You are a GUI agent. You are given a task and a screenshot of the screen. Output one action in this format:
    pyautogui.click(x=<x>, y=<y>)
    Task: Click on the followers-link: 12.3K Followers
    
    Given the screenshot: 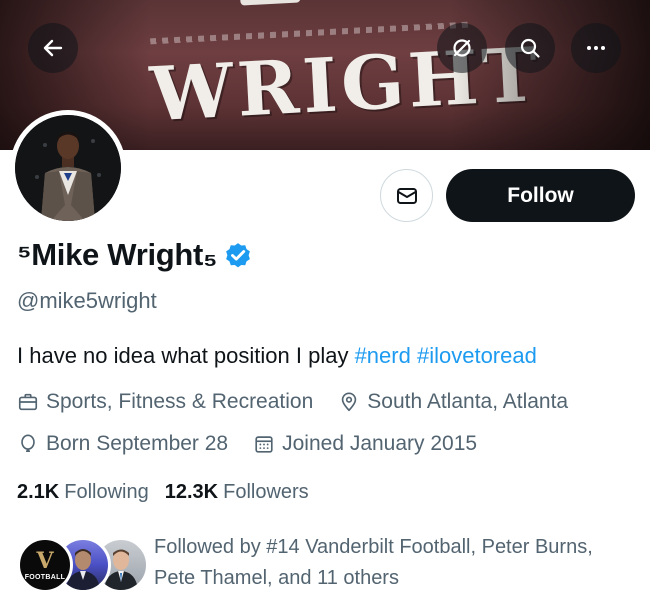 What is the action you would take?
    pyautogui.click(x=237, y=492)
    